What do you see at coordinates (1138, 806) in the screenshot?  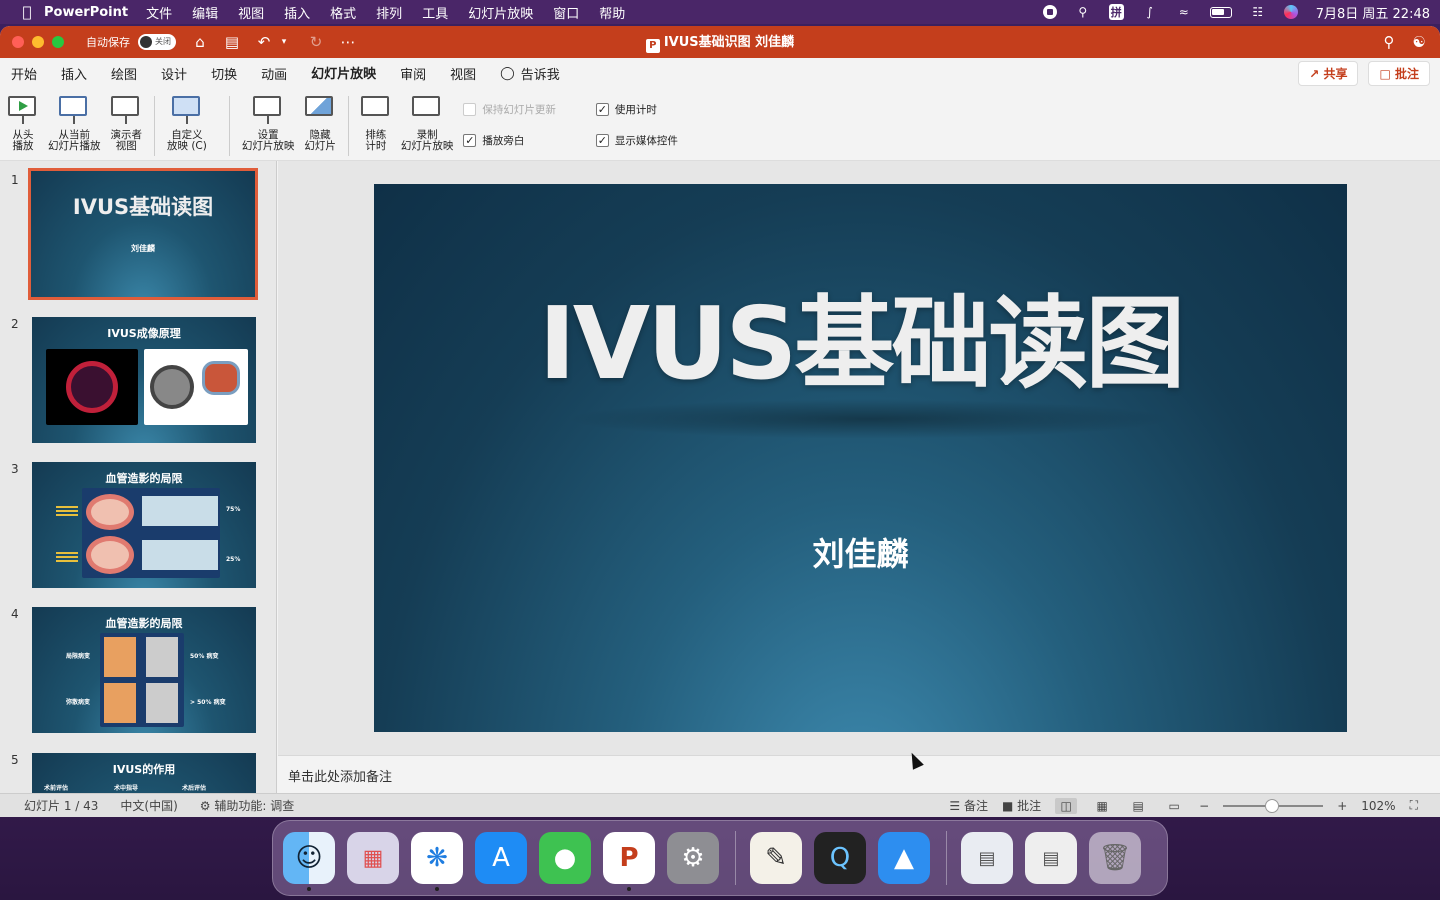 I see `reading-view-icon: ▤` at bounding box center [1138, 806].